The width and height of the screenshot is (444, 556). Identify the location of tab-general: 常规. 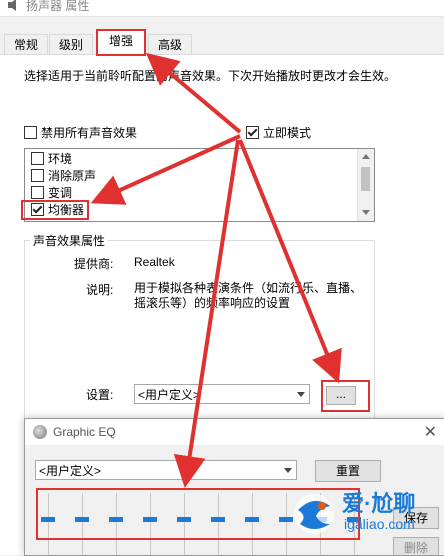
(26, 44).